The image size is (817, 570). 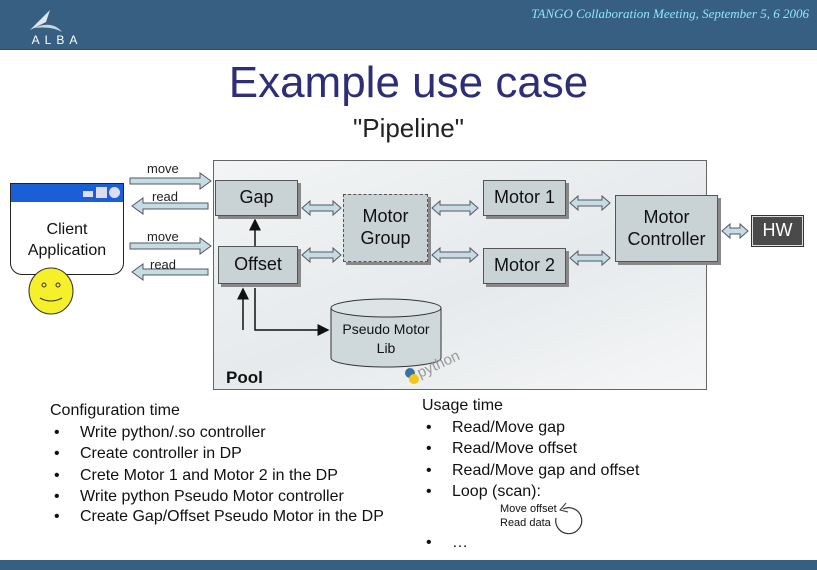 What do you see at coordinates (524, 266) in the screenshot?
I see `motor2-box: Motor 2` at bounding box center [524, 266].